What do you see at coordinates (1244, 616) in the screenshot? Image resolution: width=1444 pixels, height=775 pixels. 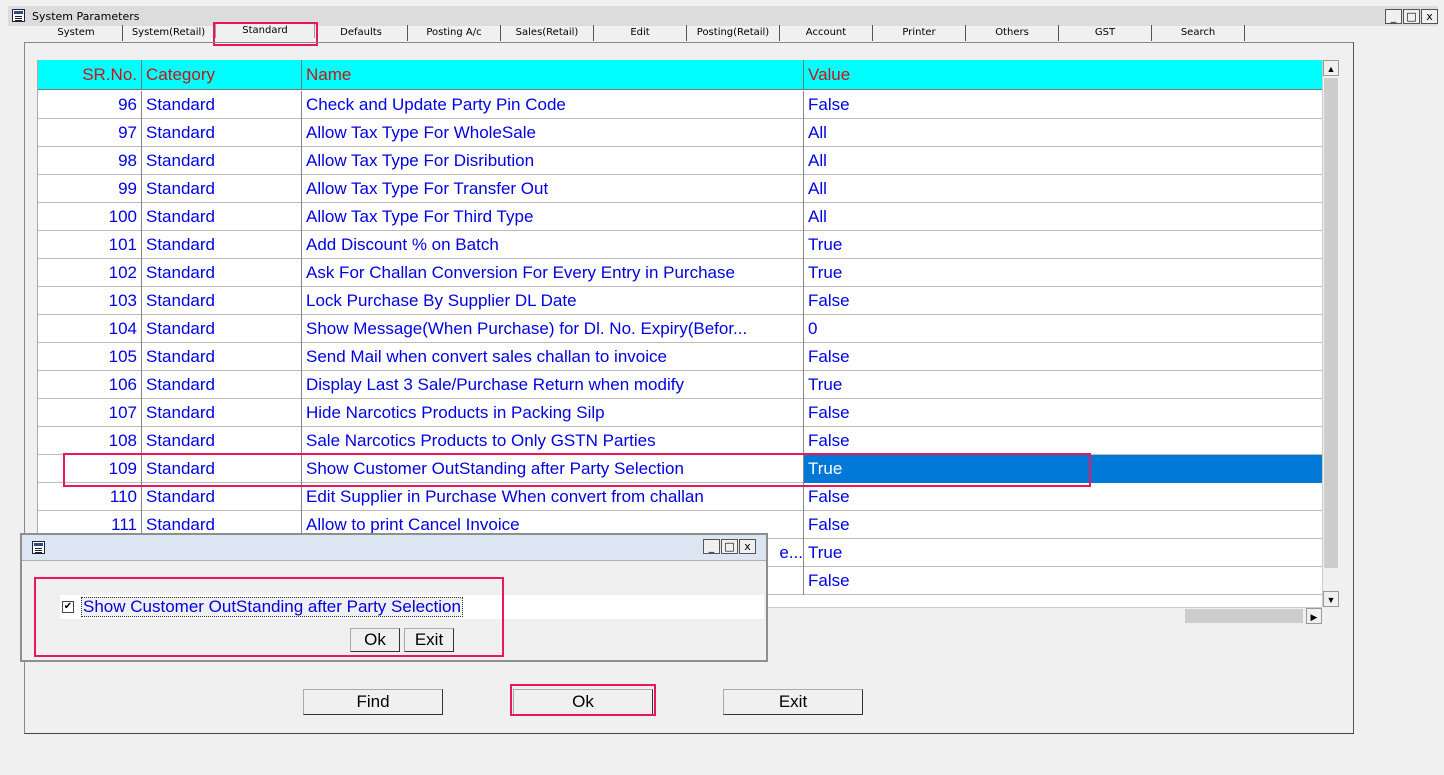 I see `horizontal-scroll-thumb` at bounding box center [1244, 616].